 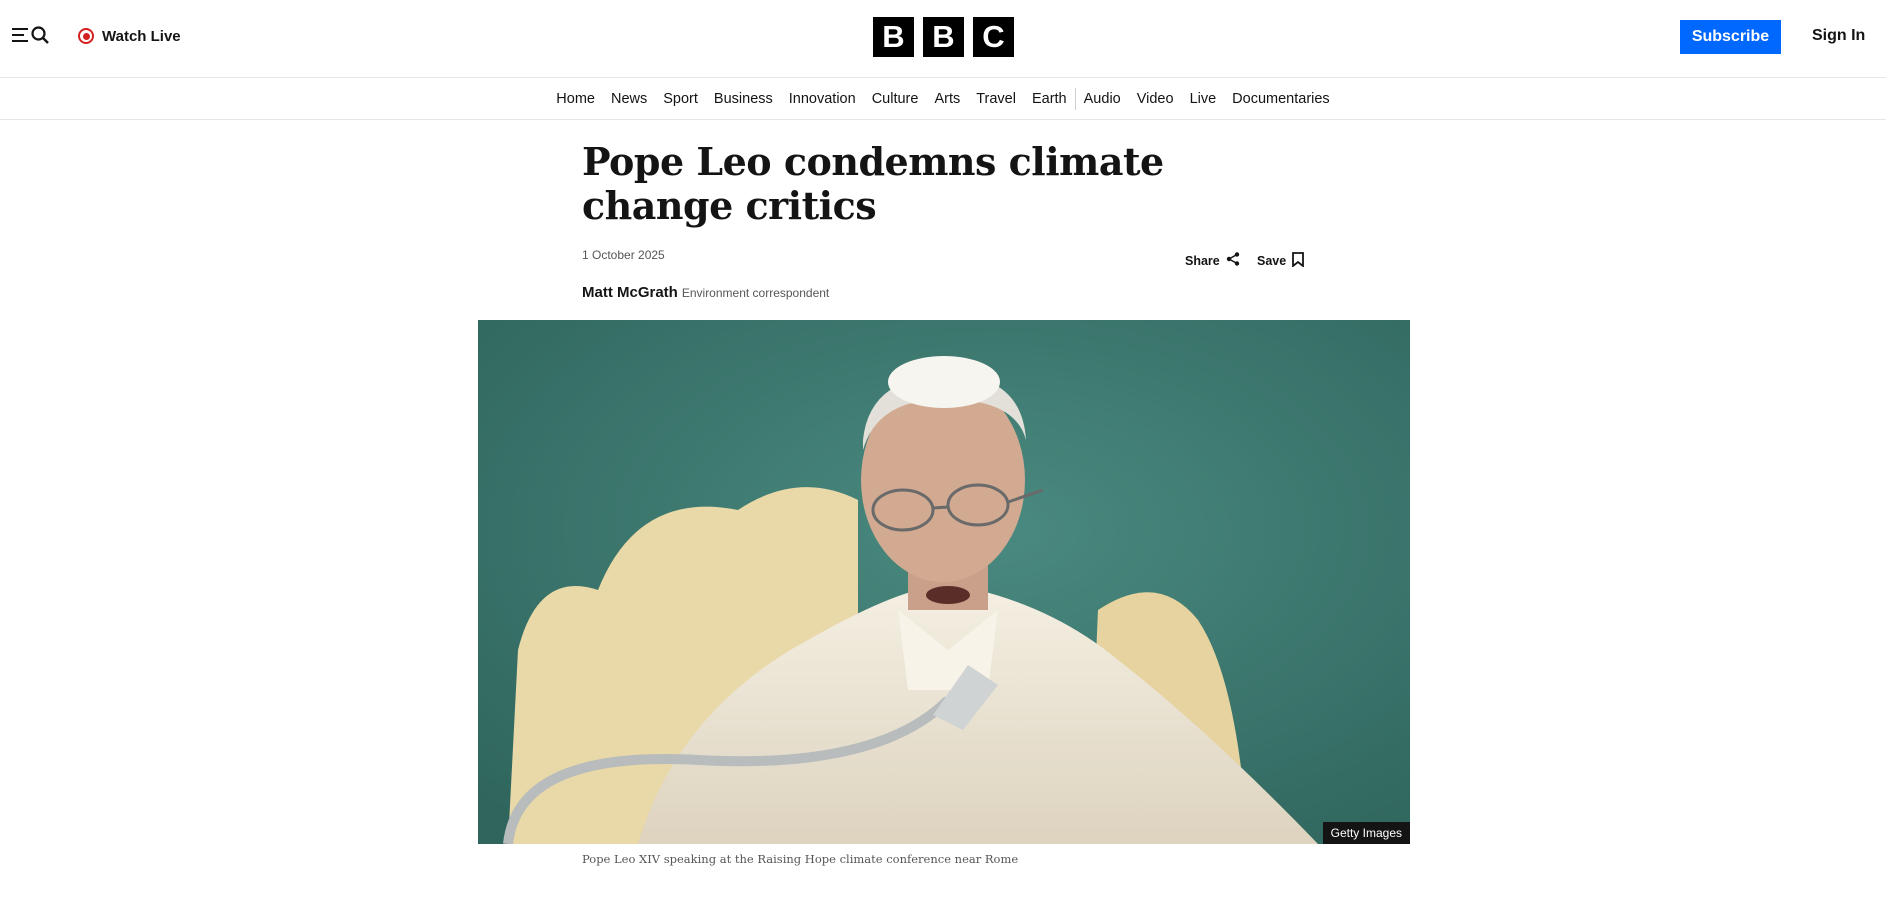 I want to click on nav-item-business: Business, so click(x=743, y=99).